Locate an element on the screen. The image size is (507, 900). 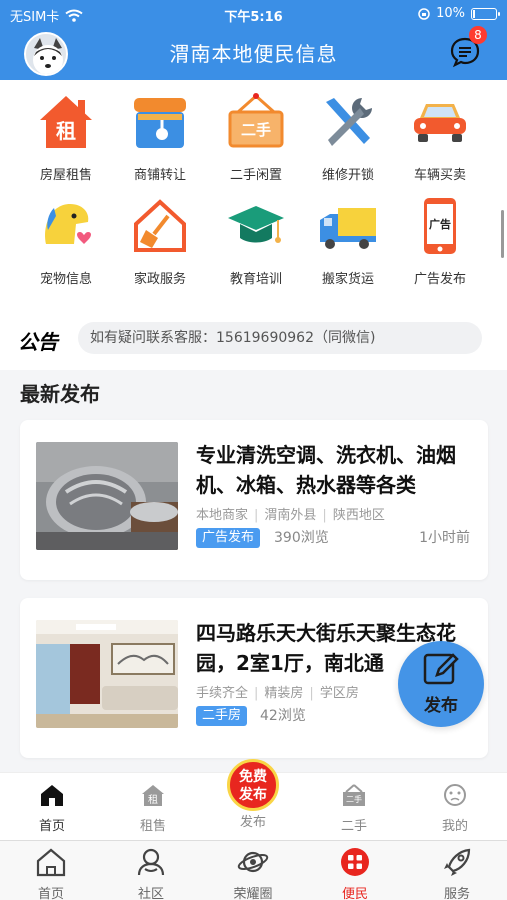
category-label: 维修开锁 is located at coordinates (347, 175).